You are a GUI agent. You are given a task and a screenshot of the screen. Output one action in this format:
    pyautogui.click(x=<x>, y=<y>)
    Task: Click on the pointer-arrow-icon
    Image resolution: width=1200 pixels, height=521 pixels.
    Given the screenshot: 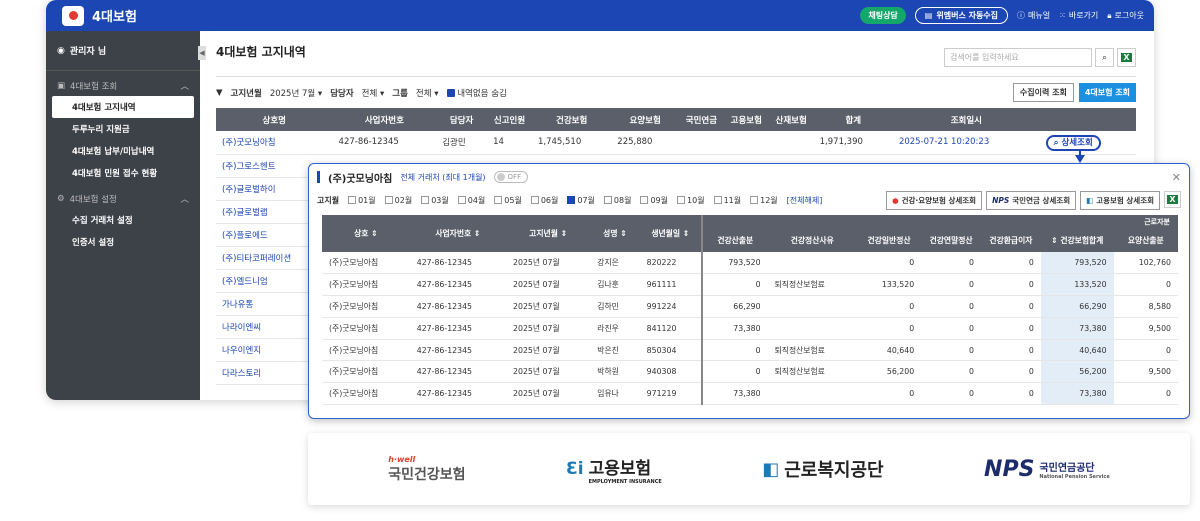 What is the action you would take?
    pyautogui.click(x=1080, y=159)
    